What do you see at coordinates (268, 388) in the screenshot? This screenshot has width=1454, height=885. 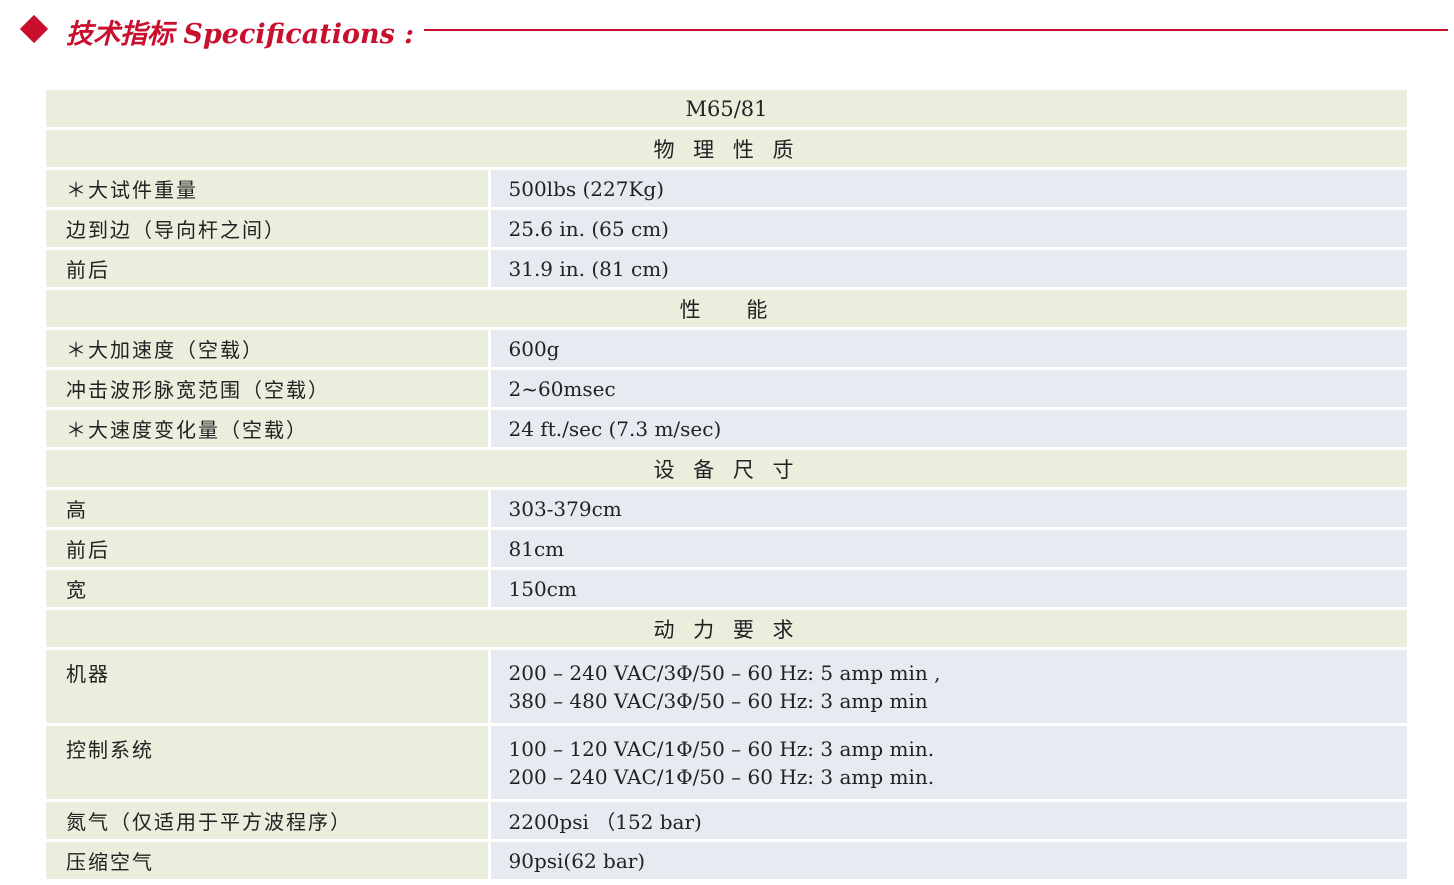 I see `row-label: 冲击波形脉宽范围（空载）` at bounding box center [268, 388].